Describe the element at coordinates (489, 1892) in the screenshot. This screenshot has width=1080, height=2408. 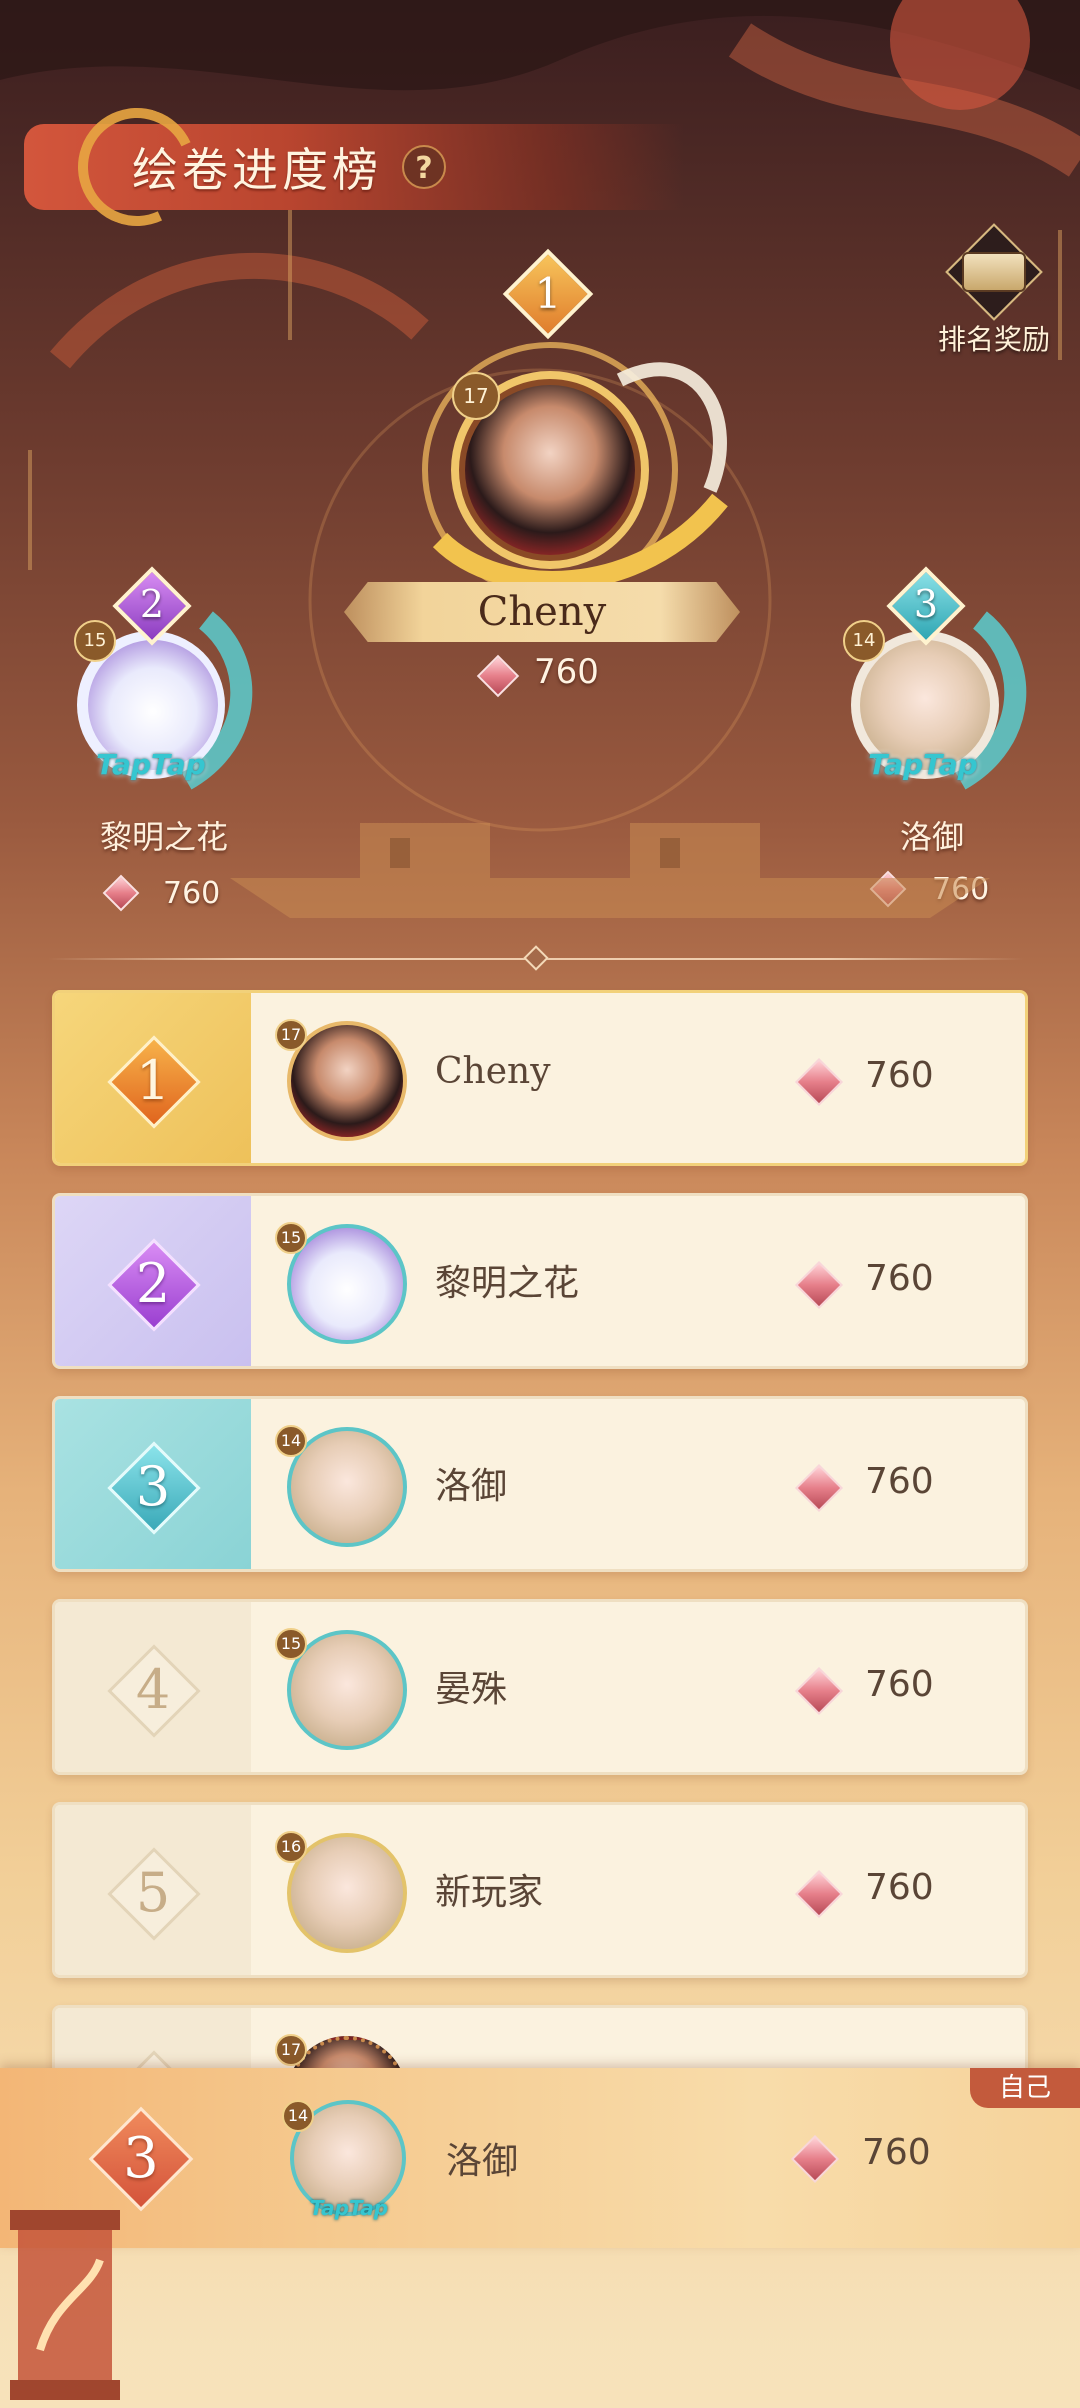
I see `row-name: 新玩家` at that location.